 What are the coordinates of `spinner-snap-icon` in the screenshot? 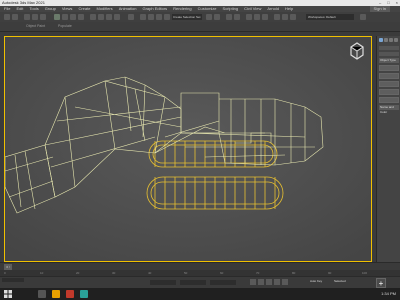 It's located at (167, 17).